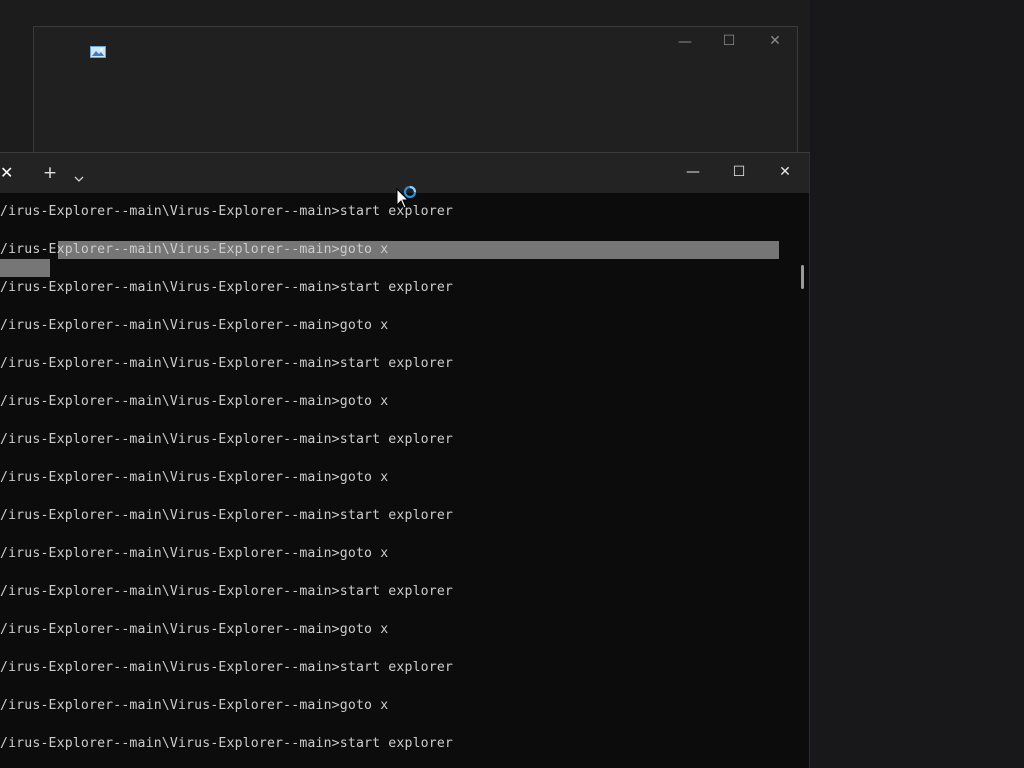 The width and height of the screenshot is (1024, 768). Describe the element at coordinates (25, 268) in the screenshot. I see `text-selection-continued` at that location.